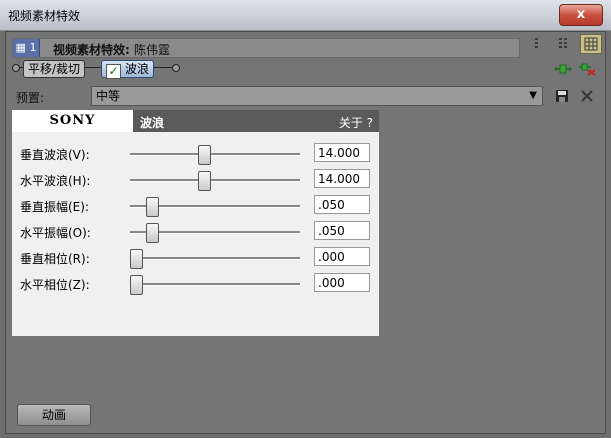 The height and width of the screenshot is (438, 611). I want to click on effect-name: 波浪, so click(152, 123).